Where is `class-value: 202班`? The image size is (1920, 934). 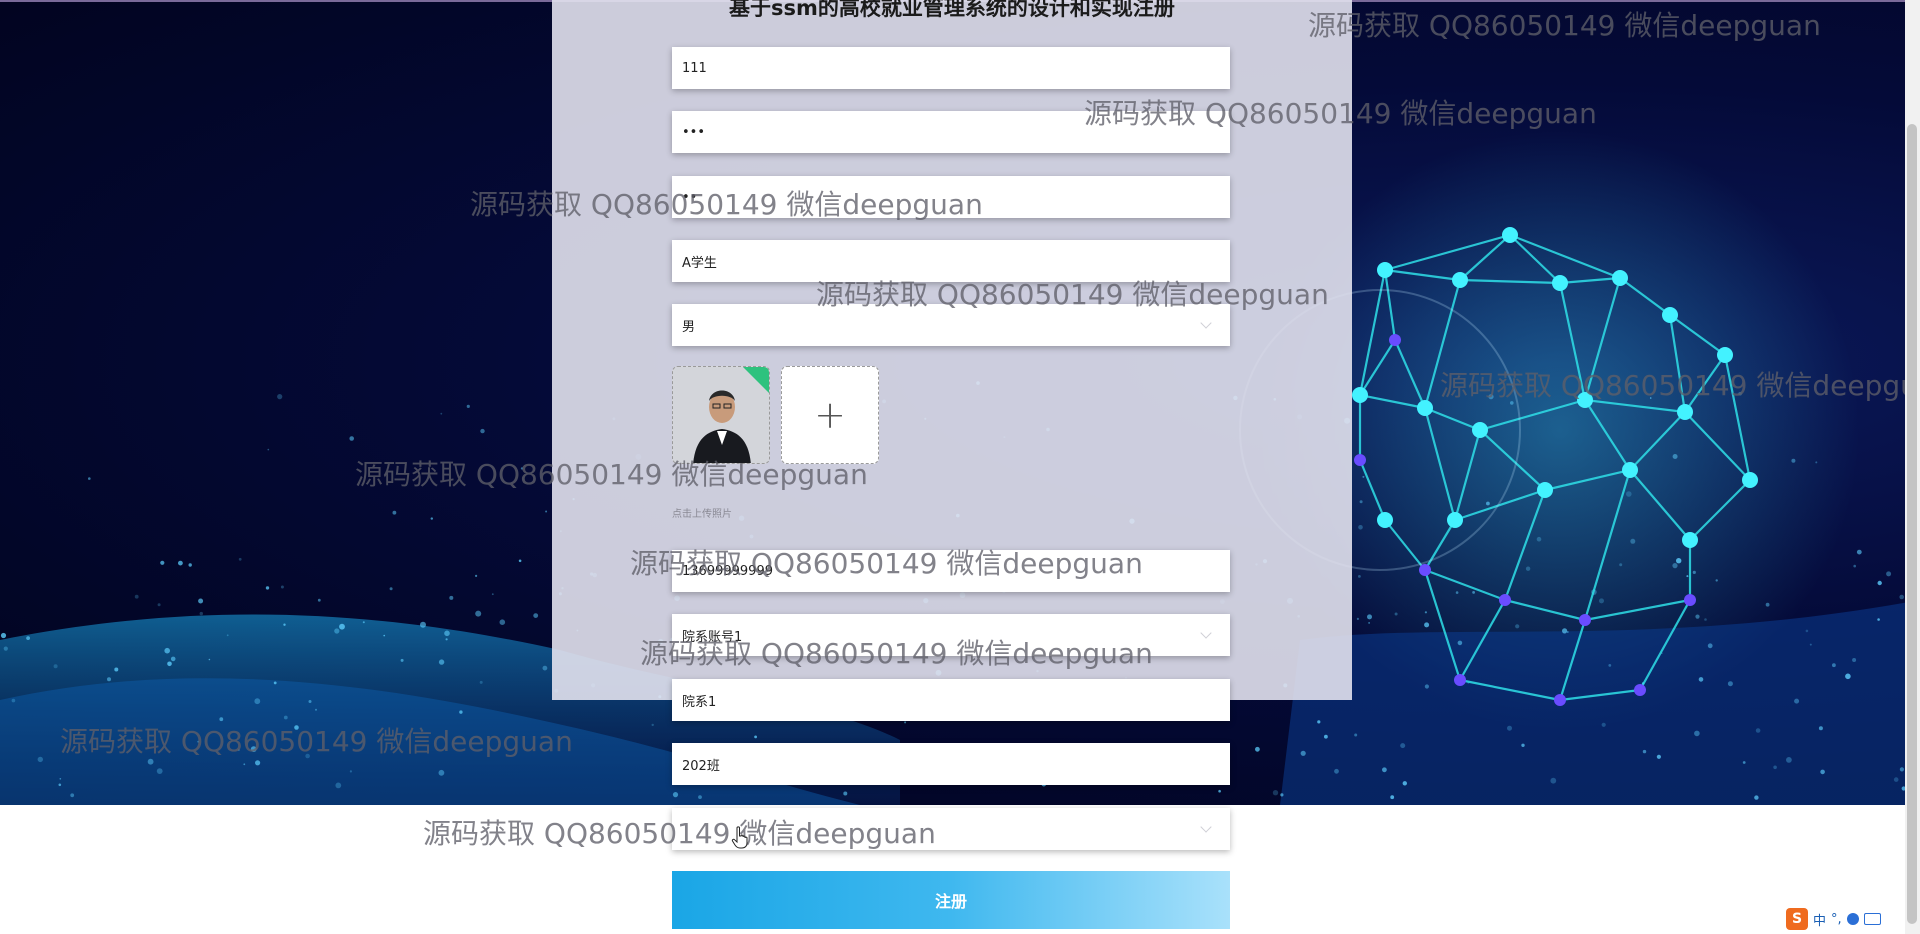 class-value: 202班 is located at coordinates (701, 766).